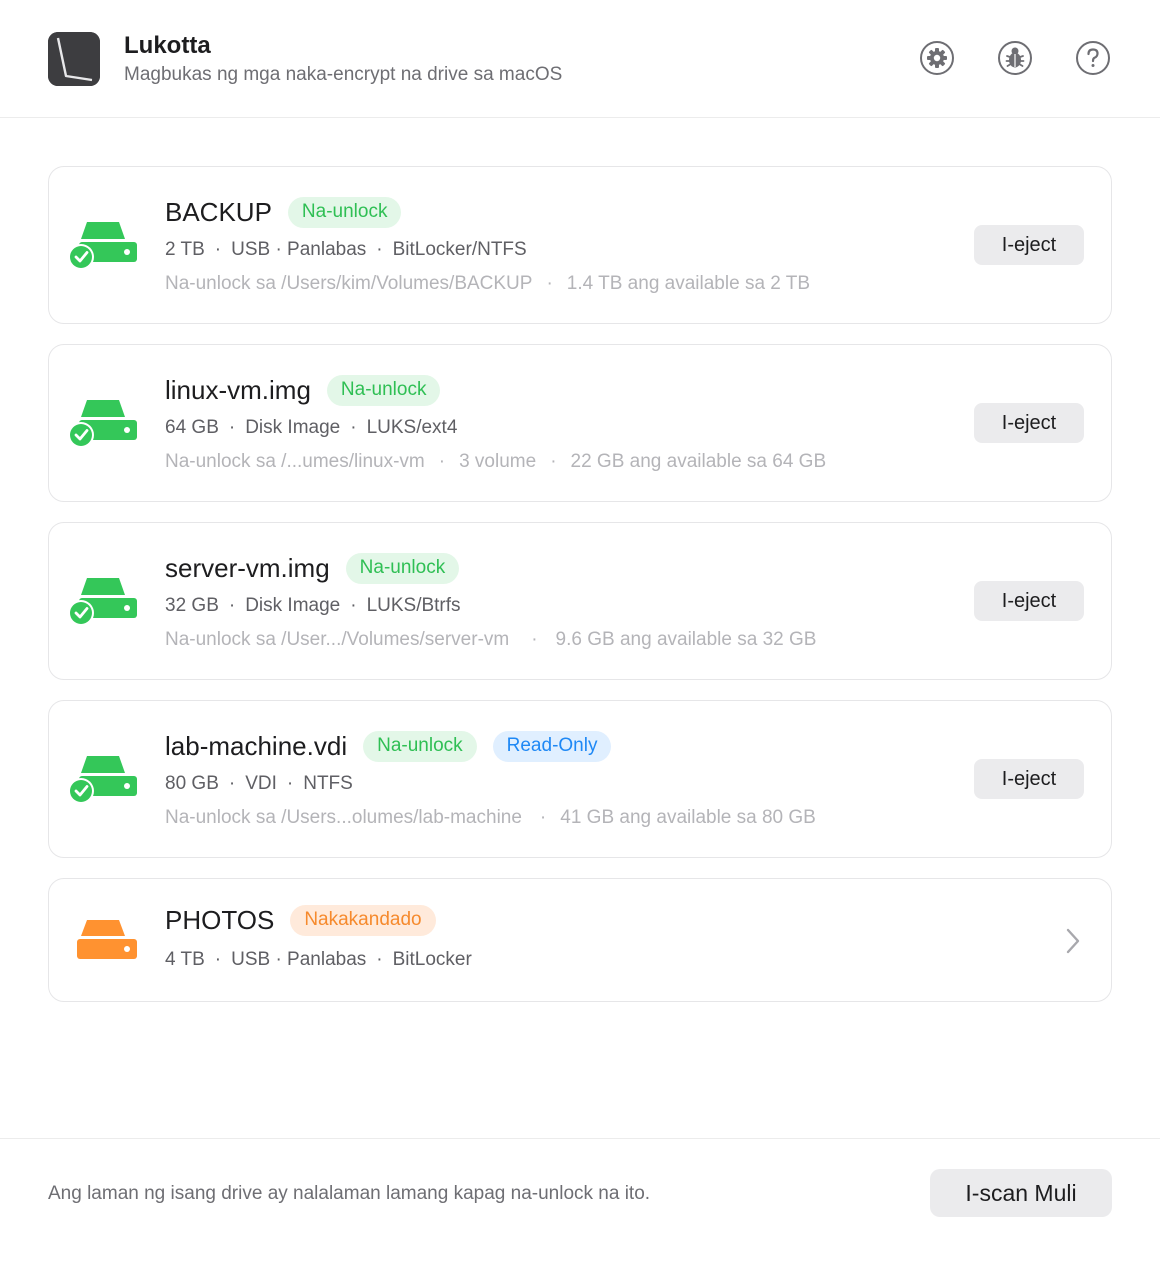 This screenshot has height=1264, width=1160. What do you see at coordinates (167, 45) in the screenshot?
I see `app-title: Lukotta` at bounding box center [167, 45].